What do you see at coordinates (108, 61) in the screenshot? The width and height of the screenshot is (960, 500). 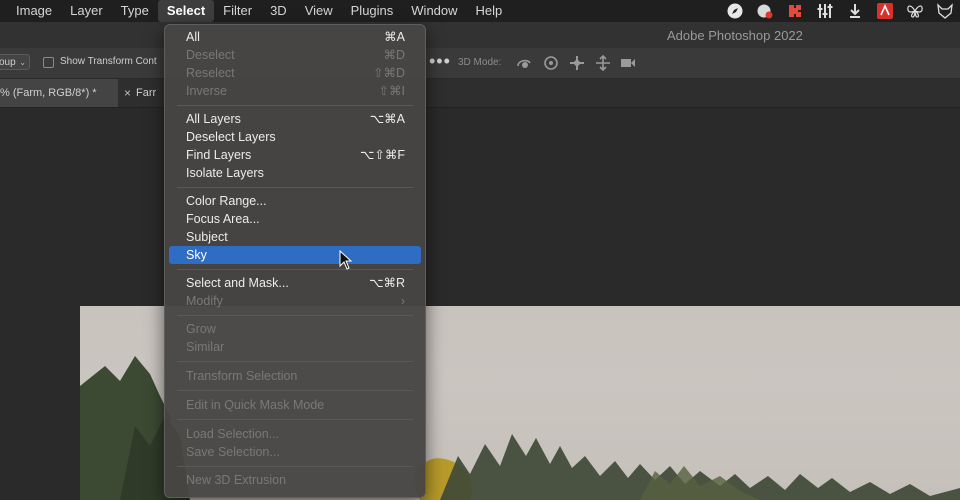 I see `show-transform-label: Show Transform Cont` at bounding box center [108, 61].